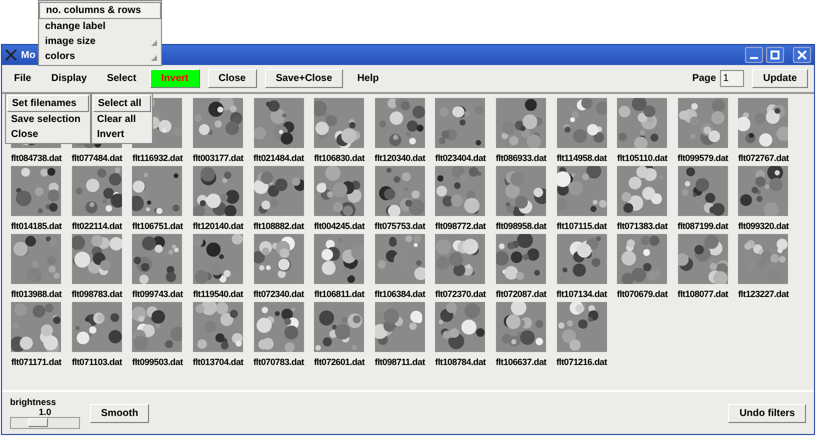 The height and width of the screenshot is (436, 816). I want to click on file-name: flt108784.dat, so click(460, 362).